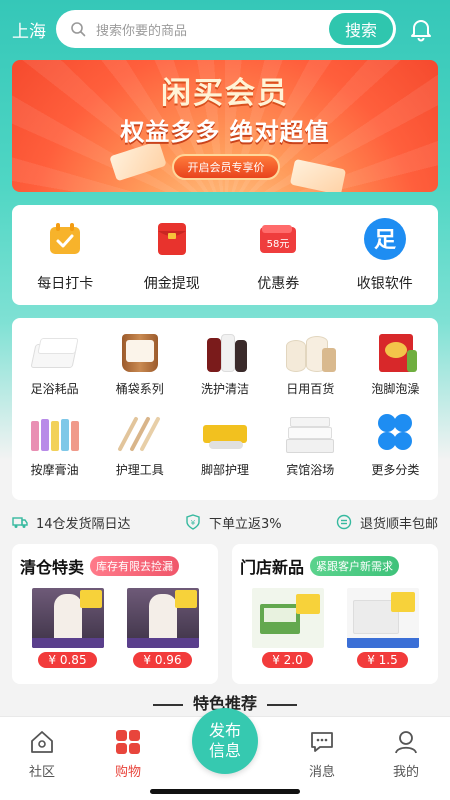 The image size is (450, 800). I want to click on service-item: ¥ 下单立返3%, so click(233, 522).